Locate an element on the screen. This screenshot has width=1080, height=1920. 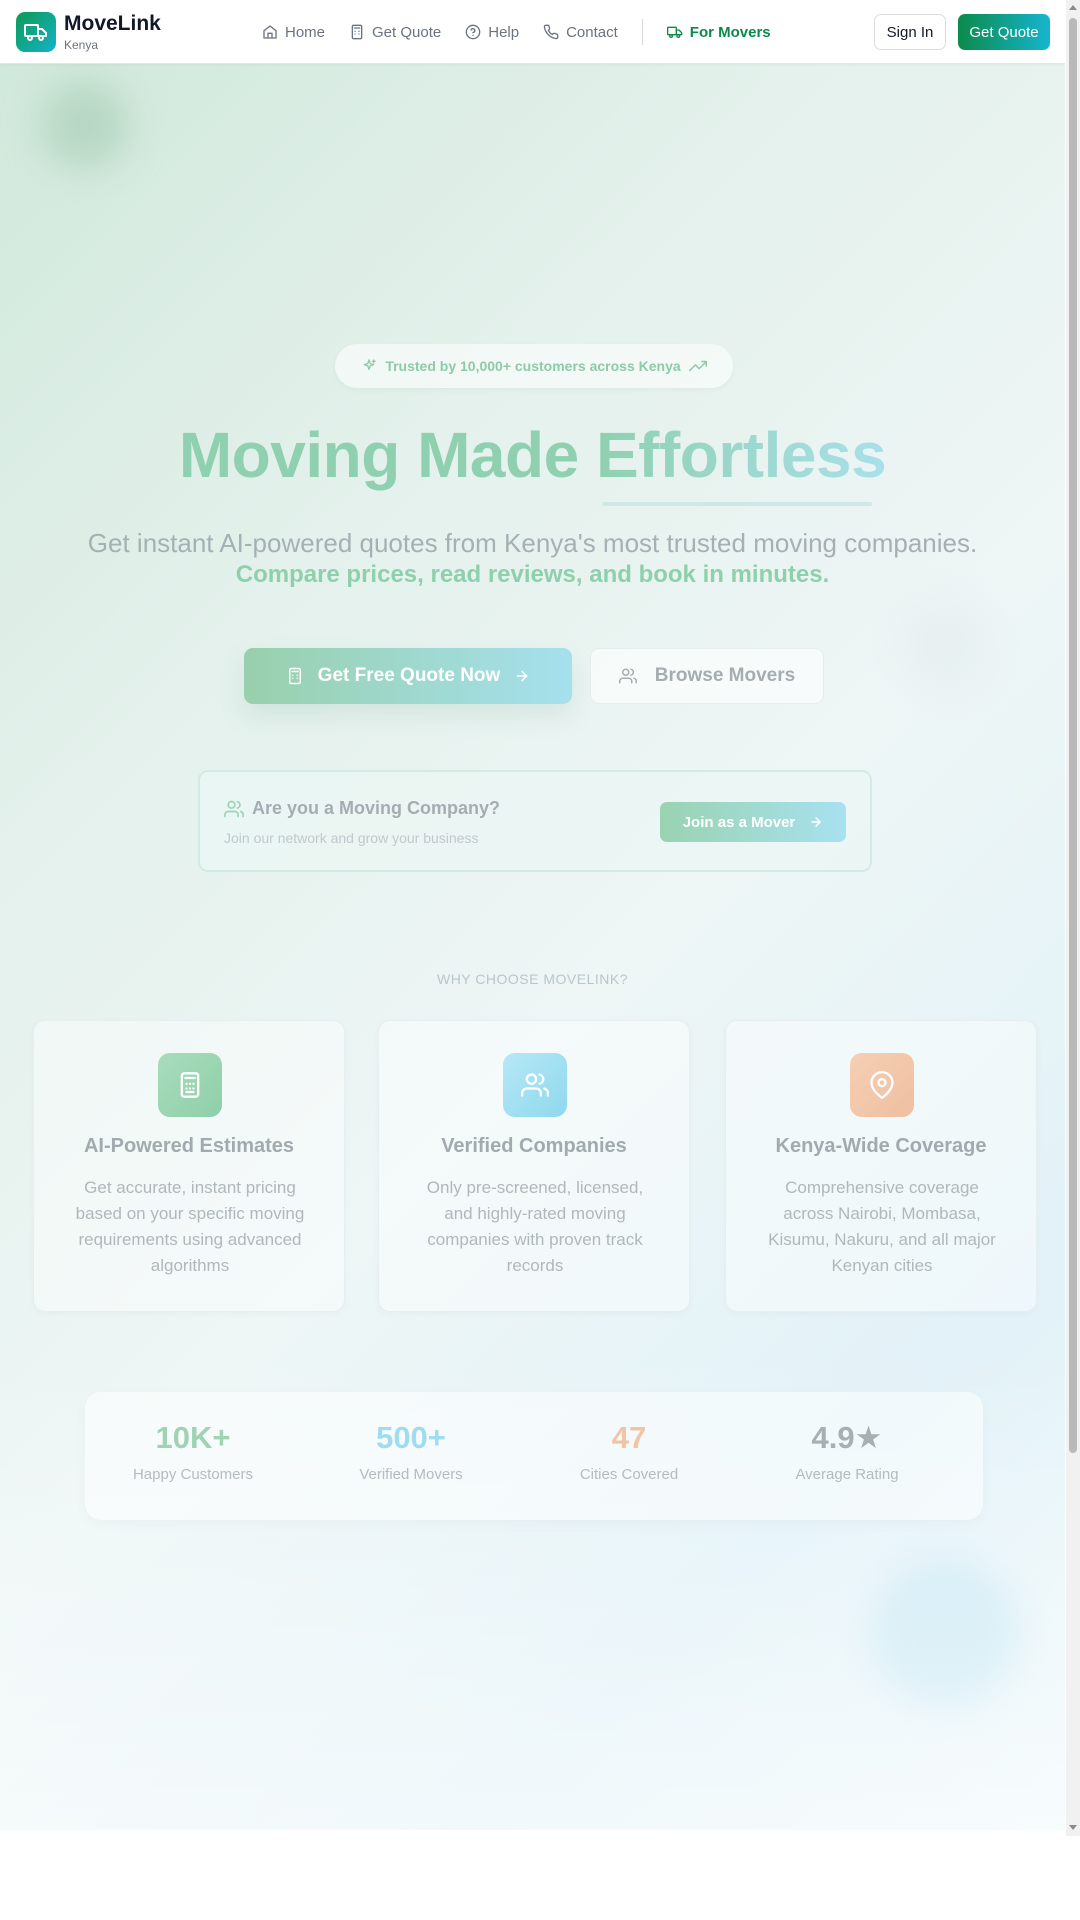
map-pin-icon is located at coordinates (882, 1085).